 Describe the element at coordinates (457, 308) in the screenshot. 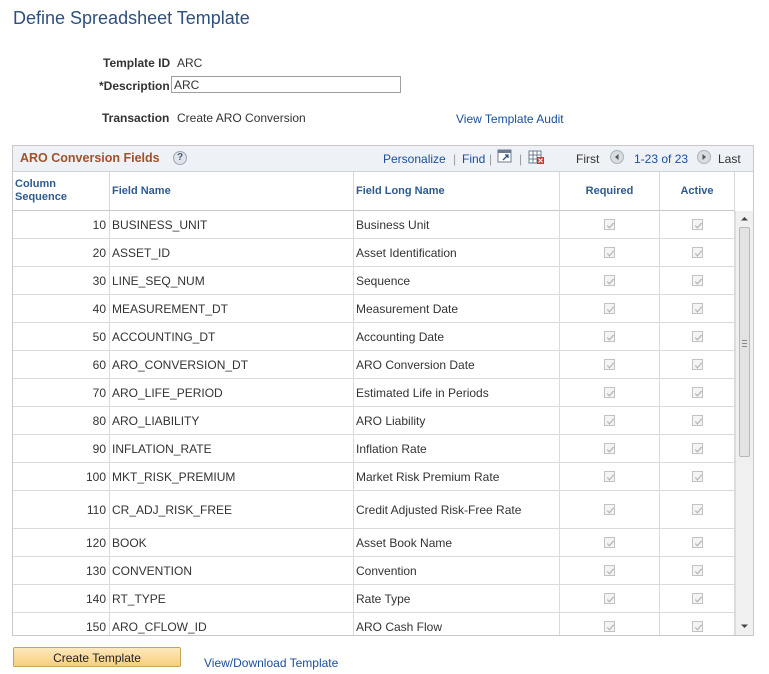

I see `field-long-name-cell: Measurement Date` at that location.